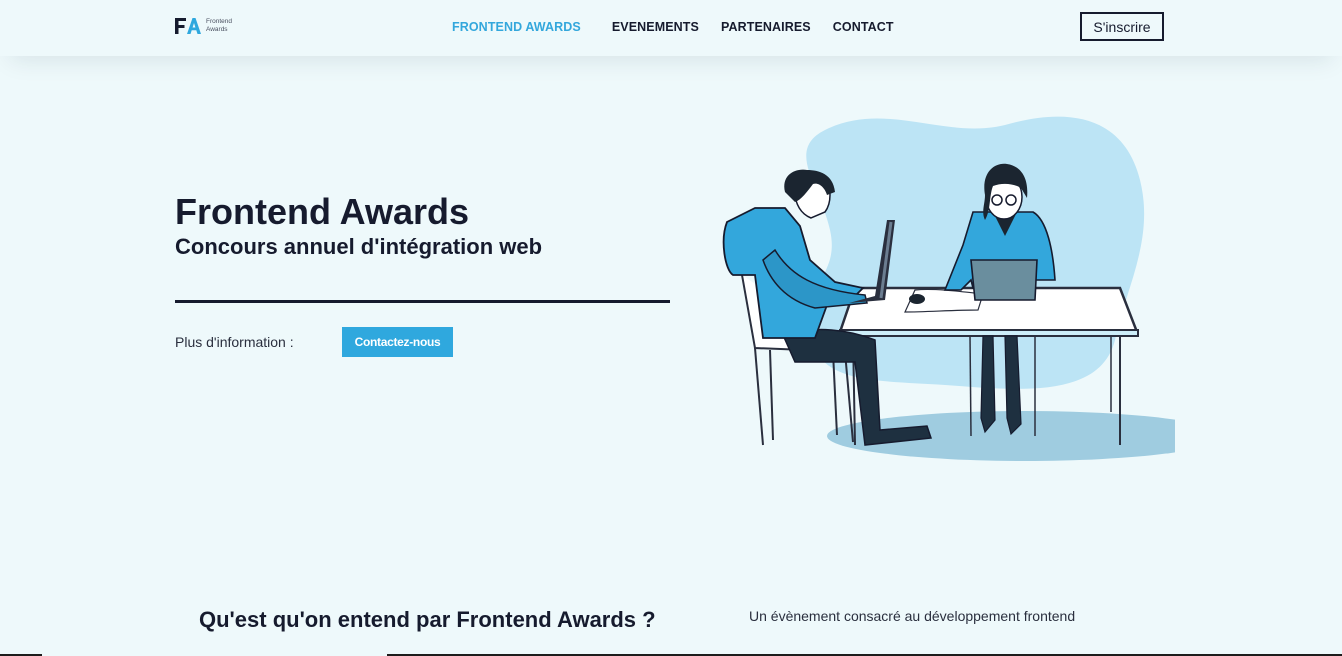 This screenshot has height=656, width=1342. Describe the element at coordinates (655, 27) in the screenshot. I see `nav-item-evenements: EVENEMENTS` at that location.